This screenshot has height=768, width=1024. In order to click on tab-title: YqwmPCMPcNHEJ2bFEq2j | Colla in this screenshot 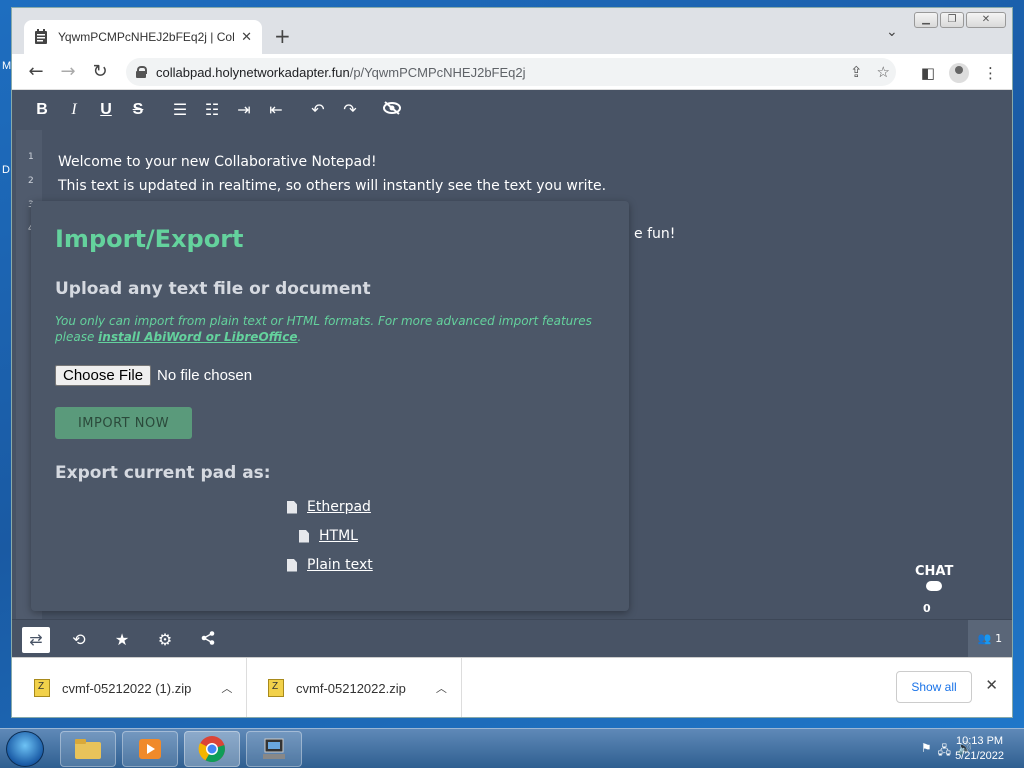, I will do `click(146, 37)`.